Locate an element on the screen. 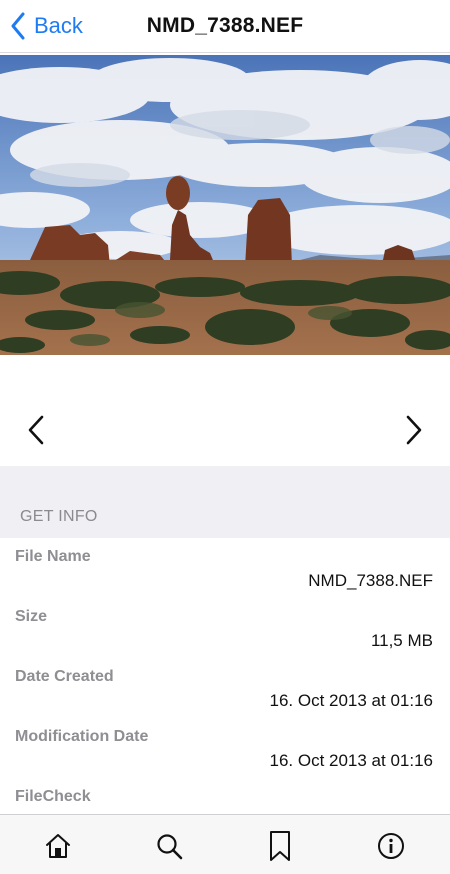 Image resolution: width=450 pixels, height=874 pixels. home-icon is located at coordinates (58, 848).